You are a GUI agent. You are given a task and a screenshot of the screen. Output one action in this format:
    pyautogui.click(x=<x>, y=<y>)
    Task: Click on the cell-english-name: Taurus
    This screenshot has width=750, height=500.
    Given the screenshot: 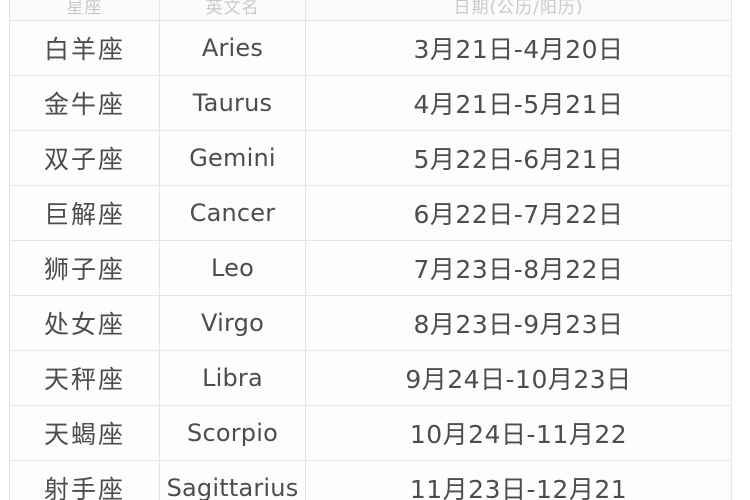 What is the action you would take?
    pyautogui.click(x=232, y=103)
    